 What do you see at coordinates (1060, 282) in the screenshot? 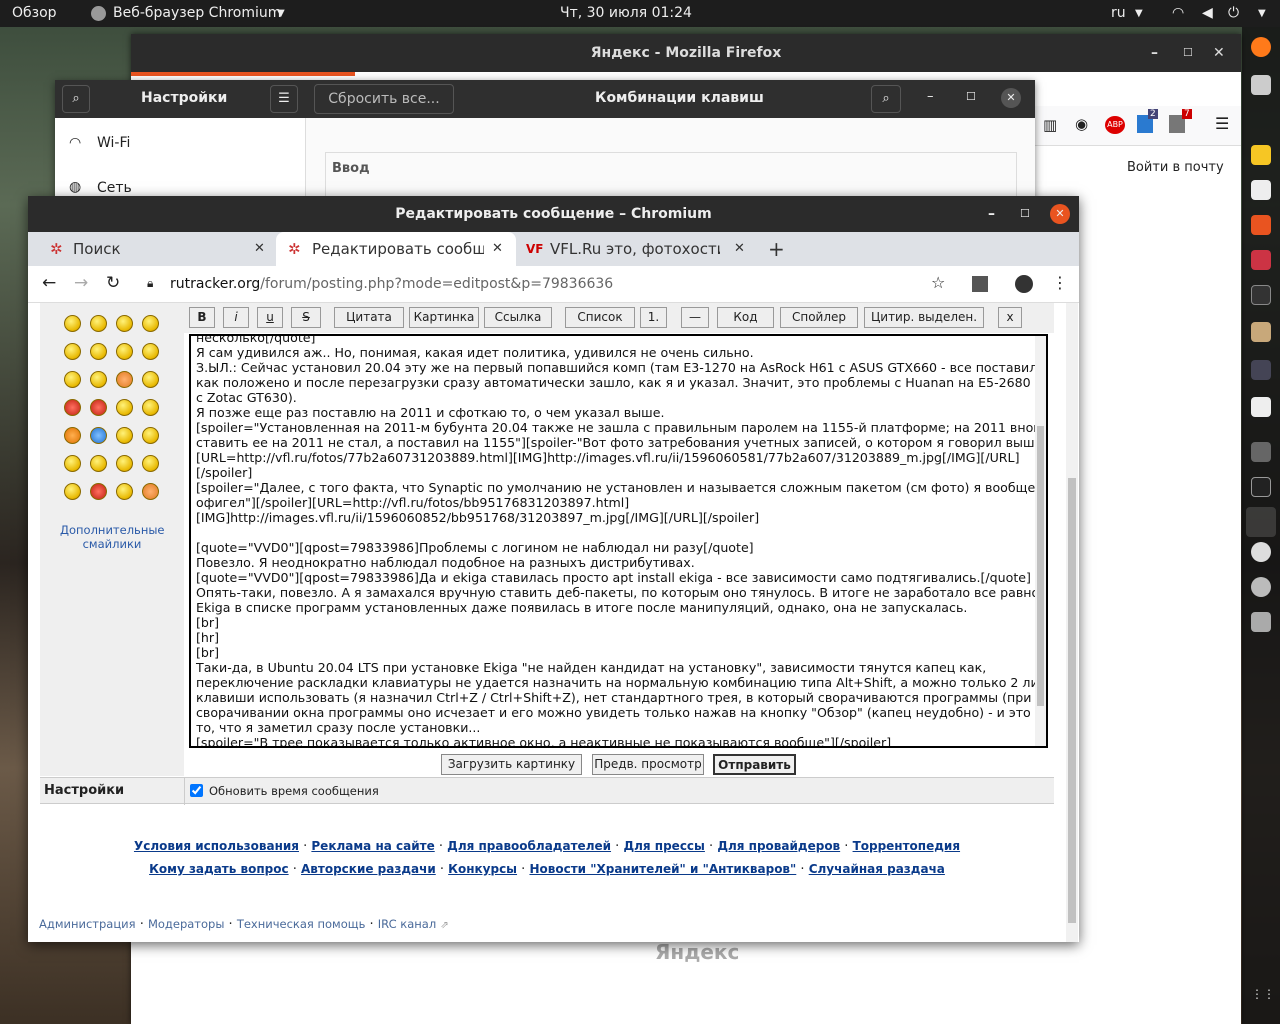
I see `menu-icon: ⋮` at bounding box center [1060, 282].